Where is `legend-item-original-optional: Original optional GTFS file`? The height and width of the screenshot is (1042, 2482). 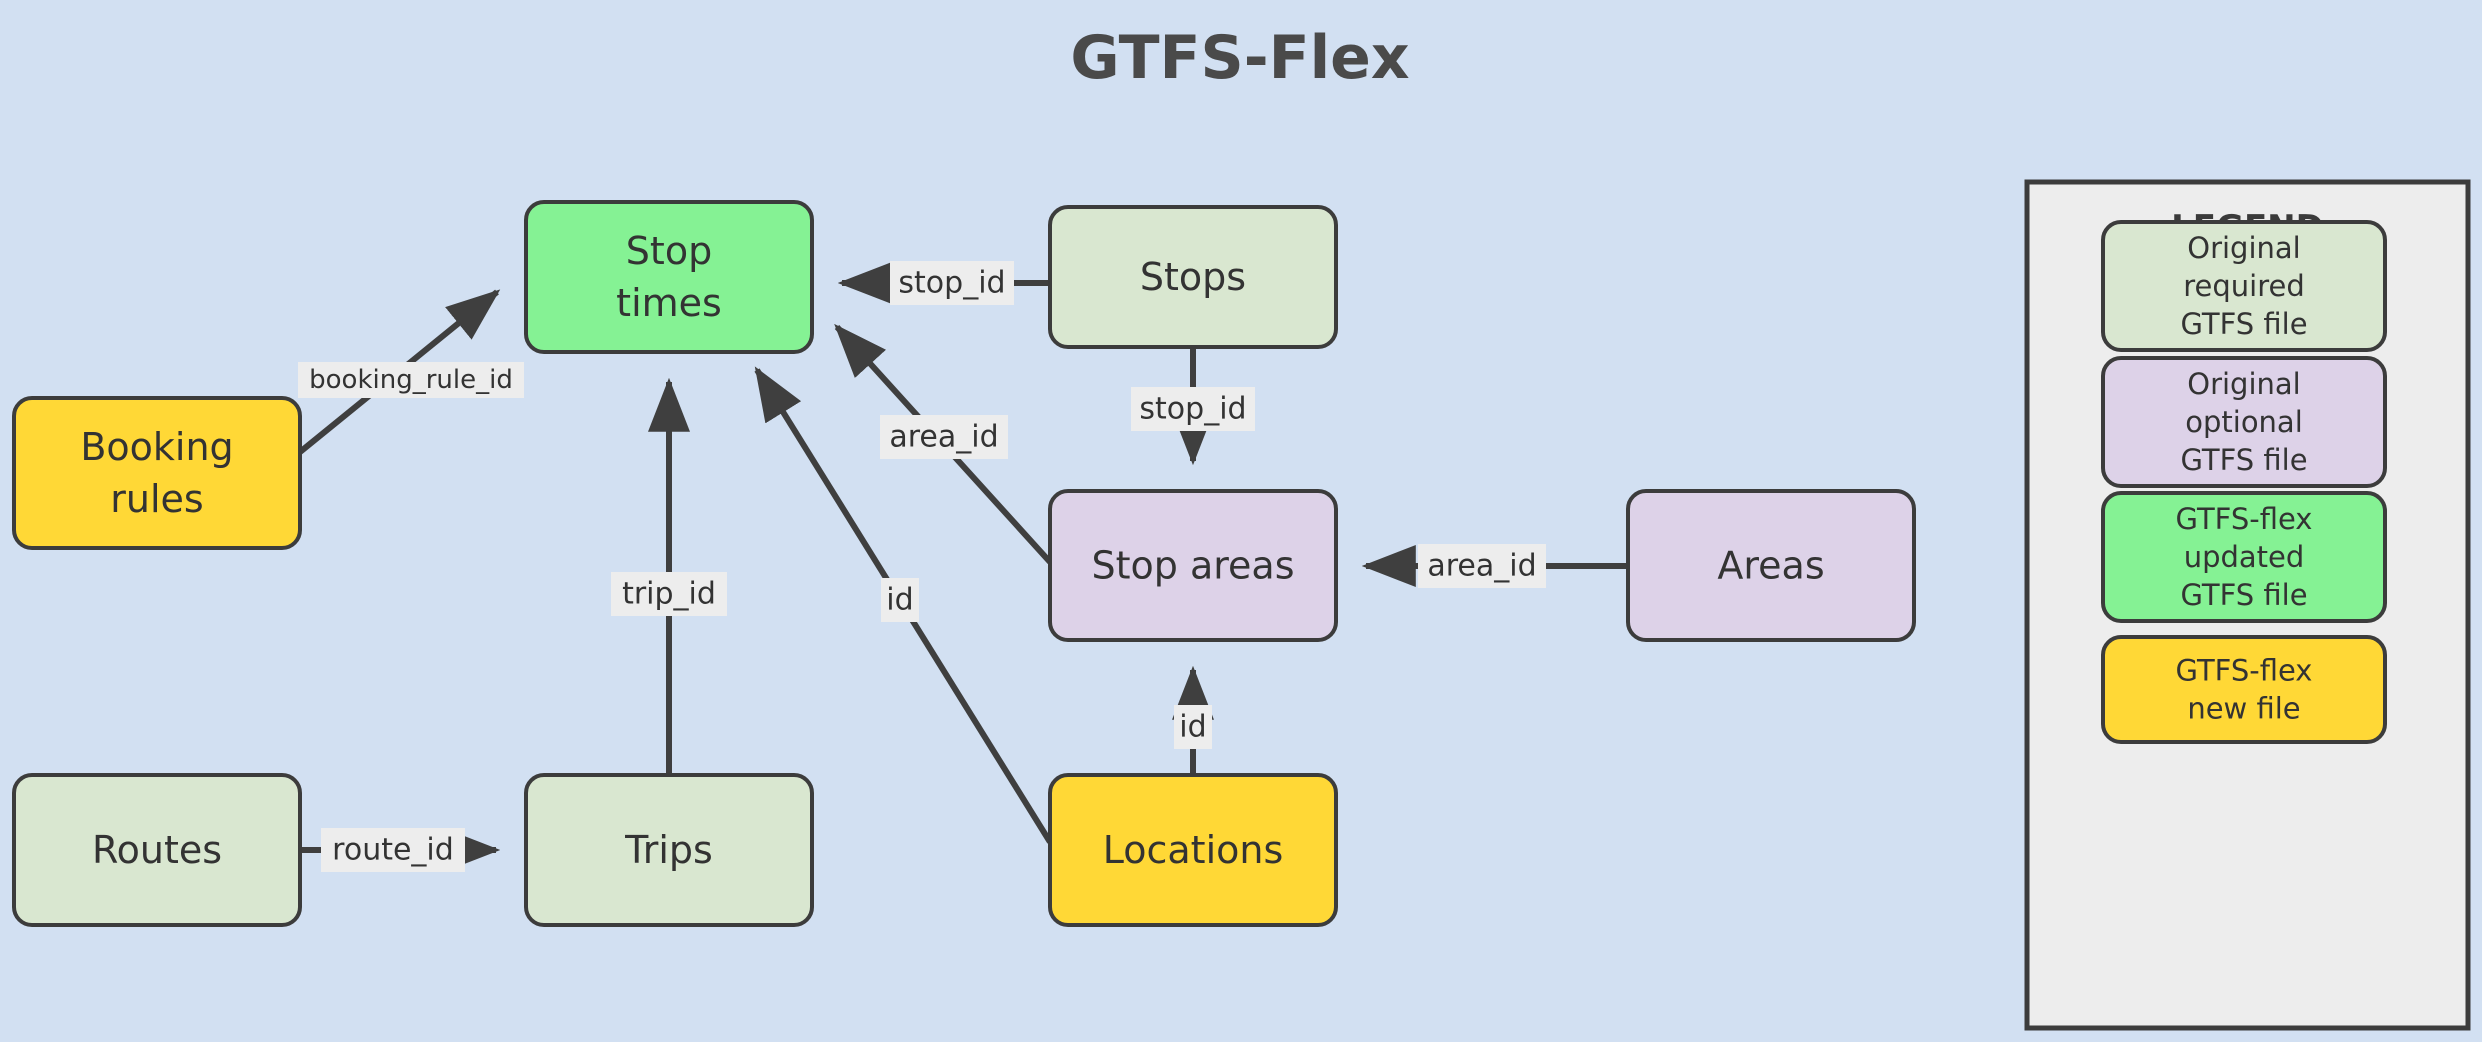
legend-item-original-optional: Original optional GTFS file is located at coordinates (2244, 422).